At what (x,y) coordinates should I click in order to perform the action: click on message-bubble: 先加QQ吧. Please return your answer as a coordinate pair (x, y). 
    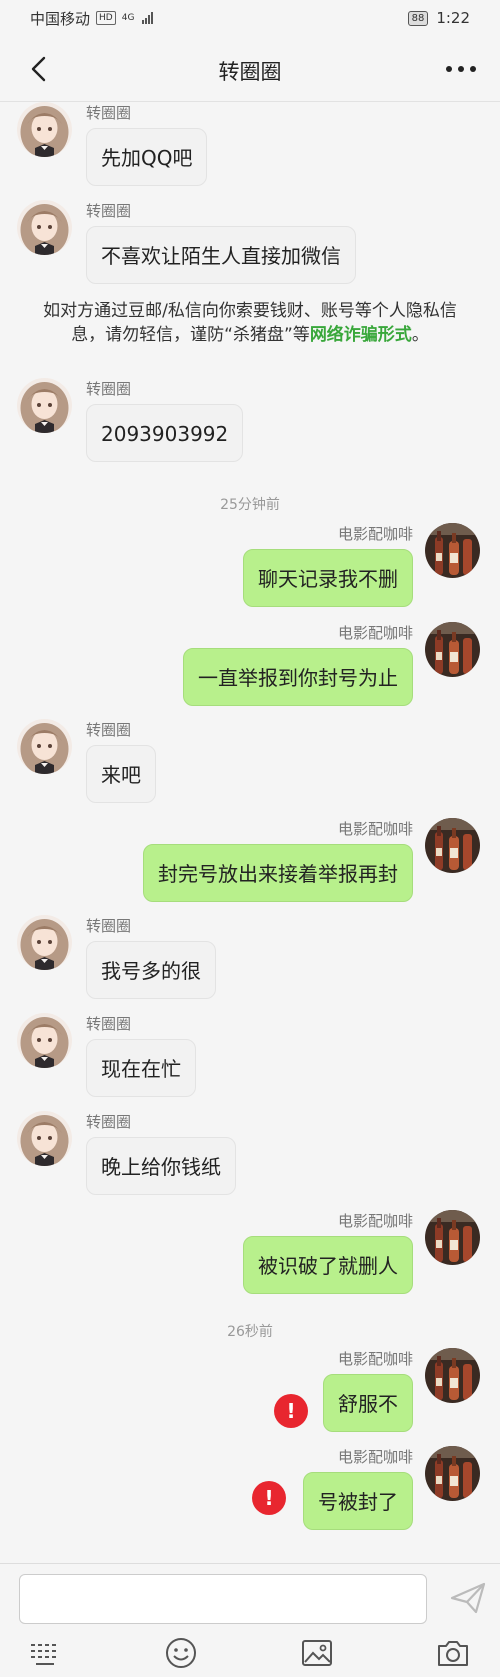
    Looking at the image, I should click on (147, 157).